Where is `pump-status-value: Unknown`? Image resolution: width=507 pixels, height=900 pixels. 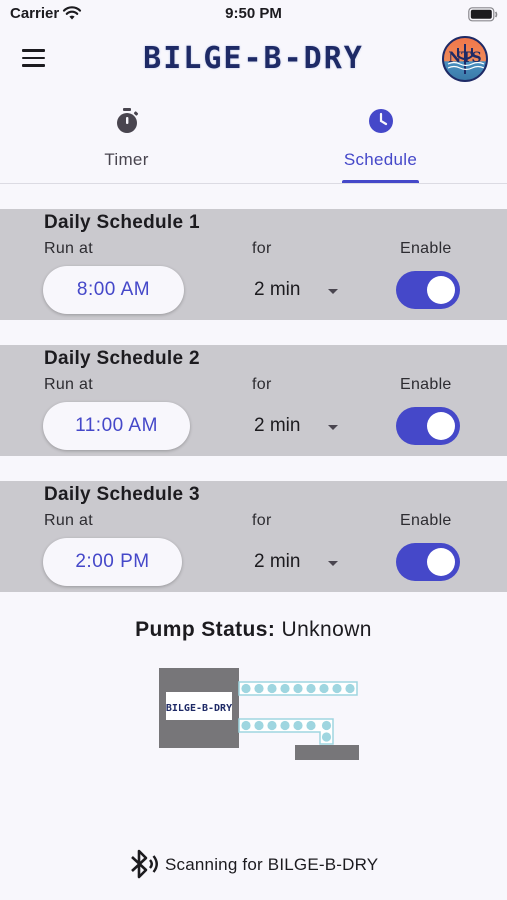
pump-status-value: Unknown is located at coordinates (326, 629).